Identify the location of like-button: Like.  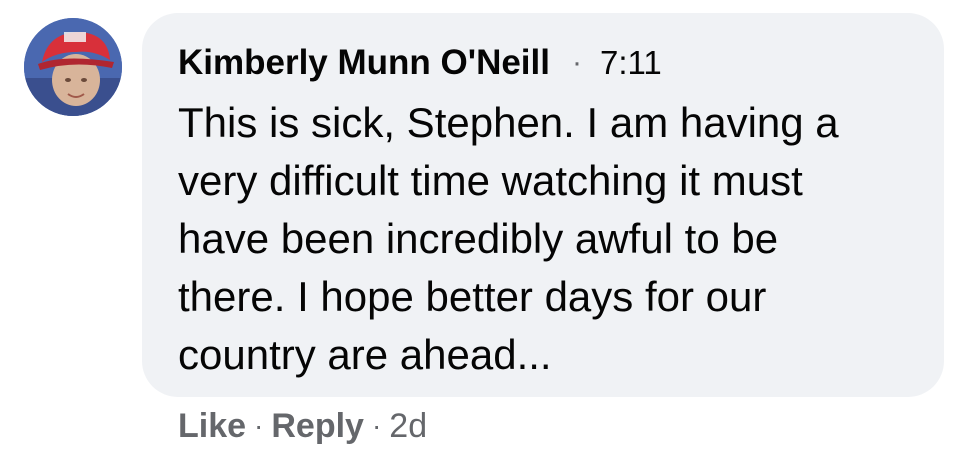
(212, 426).